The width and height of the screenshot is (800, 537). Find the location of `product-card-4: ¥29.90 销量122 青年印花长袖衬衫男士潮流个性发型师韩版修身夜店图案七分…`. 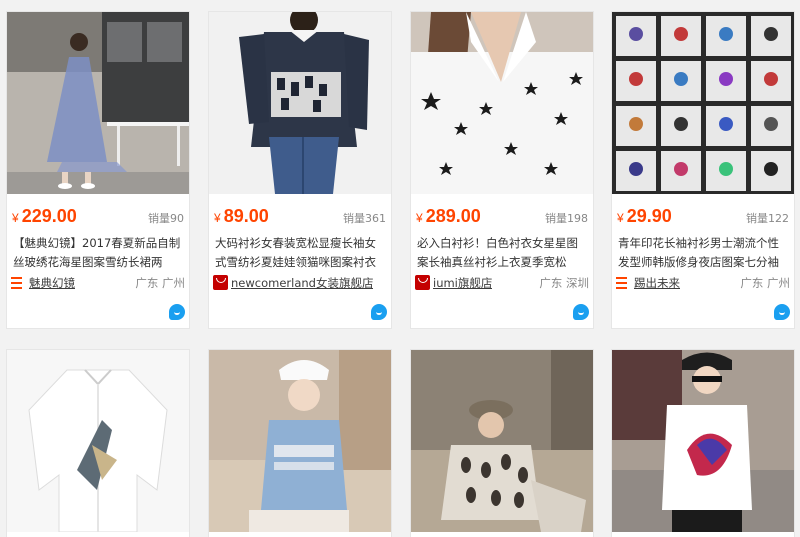

product-card-4: ¥29.90 销量122 青年印花长袖衬衫男士潮流个性发型师韩版修身夜店图案七分… is located at coordinates (703, 170).